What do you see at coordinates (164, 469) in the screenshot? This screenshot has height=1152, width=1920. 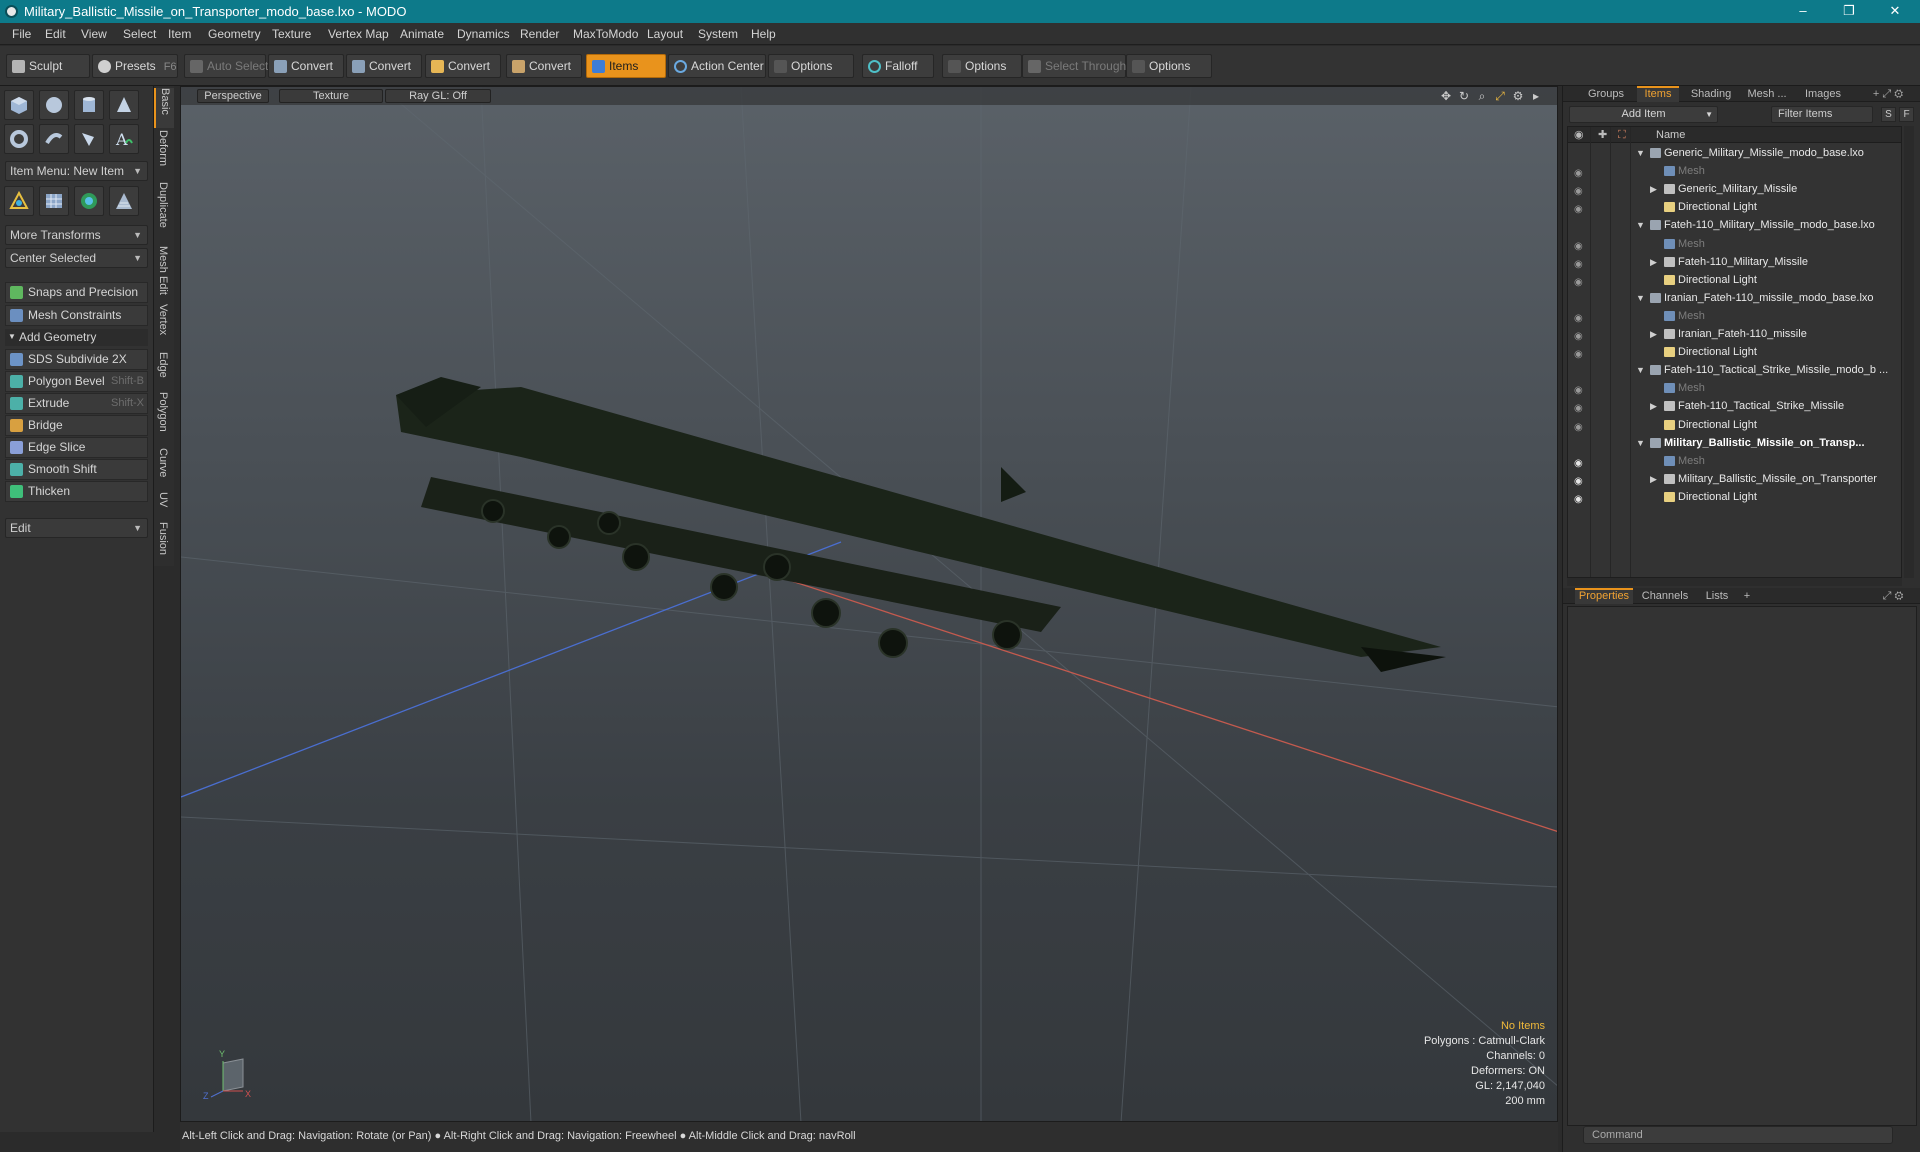 I see `tab-curve: Curve` at bounding box center [164, 469].